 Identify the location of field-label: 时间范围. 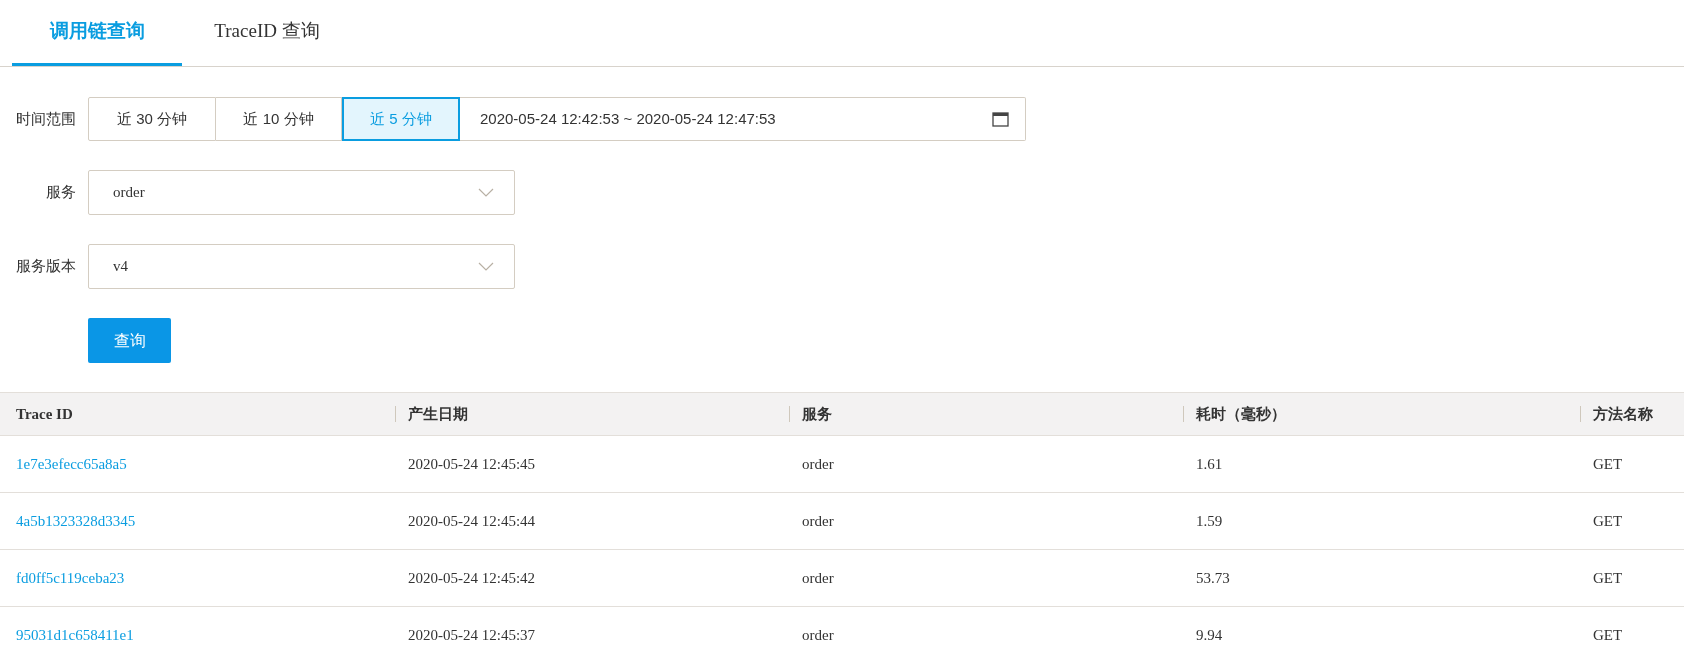
(46, 119).